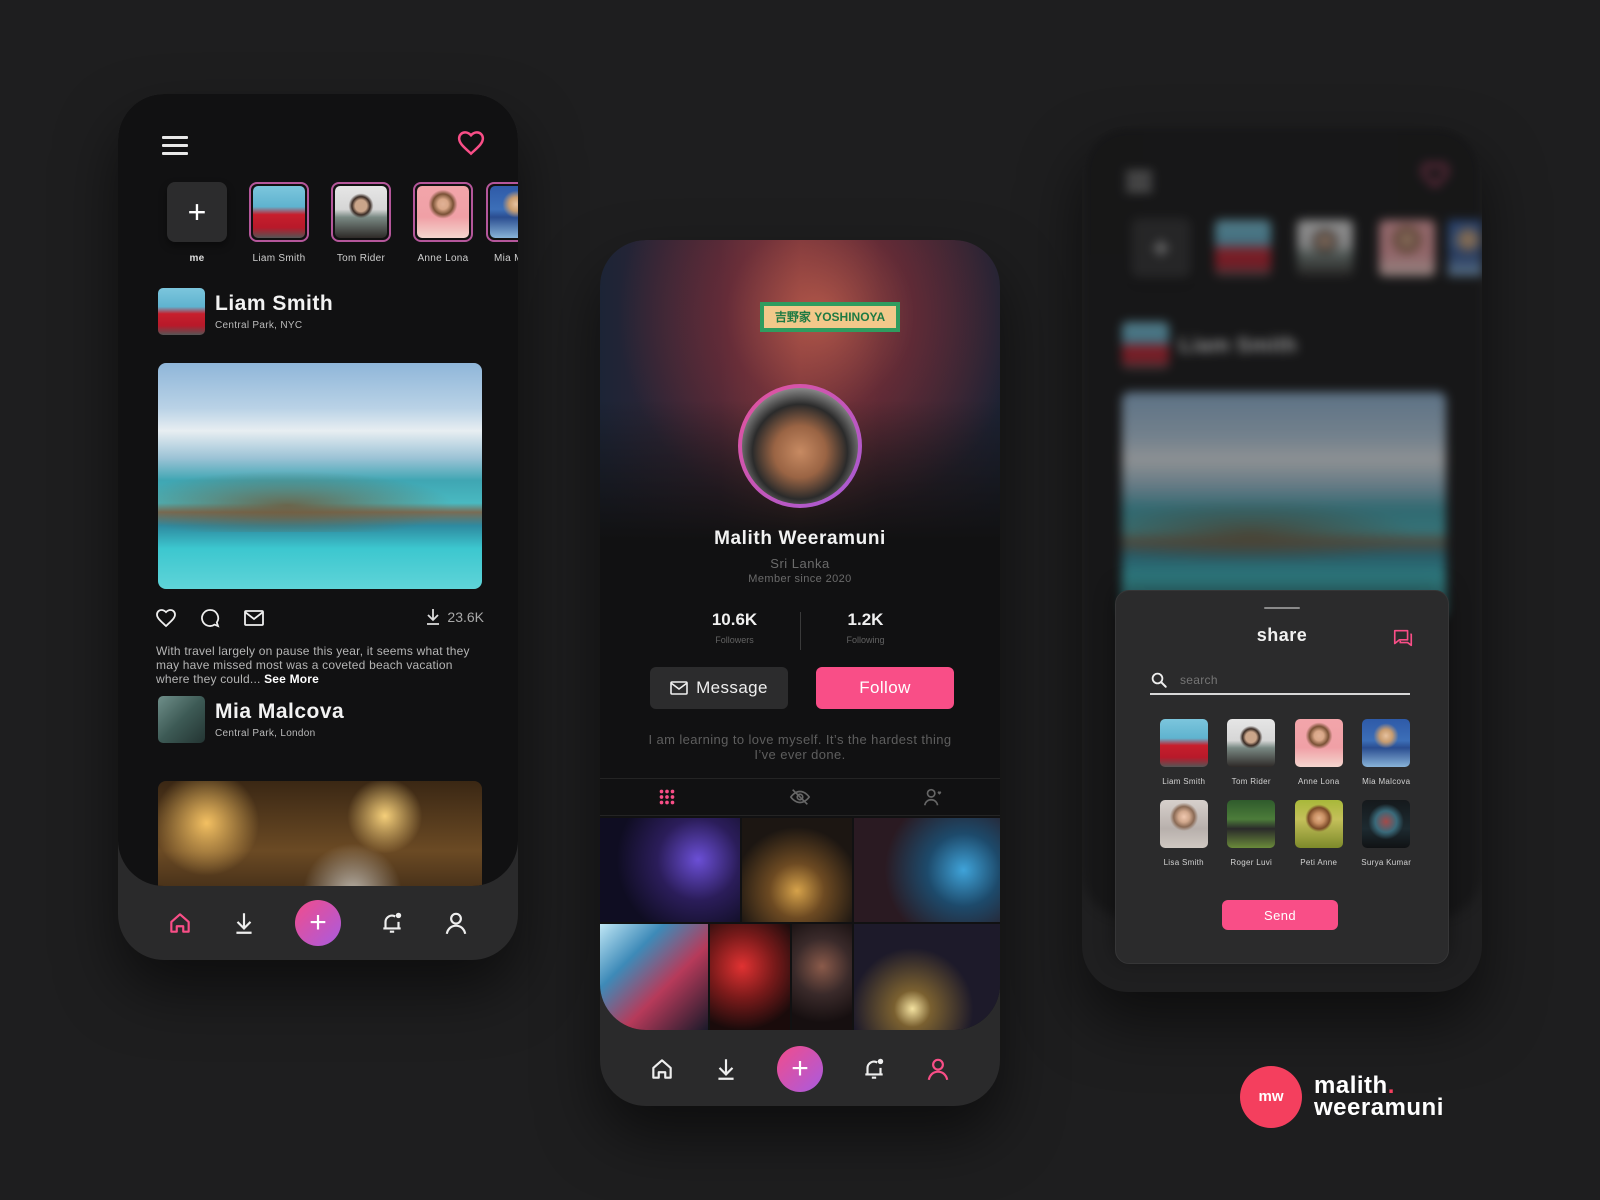  What do you see at coordinates (443, 223) in the screenshot?
I see `story-item: Anne Lona` at bounding box center [443, 223].